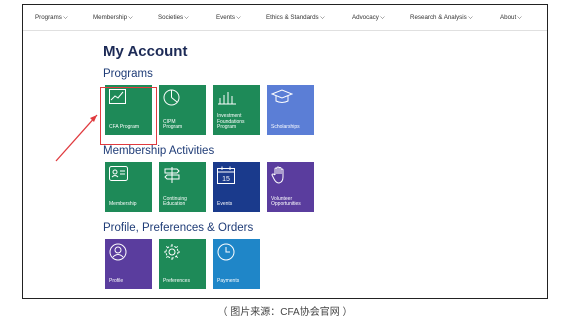 The width and height of the screenshot is (570, 323). I want to click on tile-volunteer-opportunities: Volunteer Opportunities, so click(290, 187).